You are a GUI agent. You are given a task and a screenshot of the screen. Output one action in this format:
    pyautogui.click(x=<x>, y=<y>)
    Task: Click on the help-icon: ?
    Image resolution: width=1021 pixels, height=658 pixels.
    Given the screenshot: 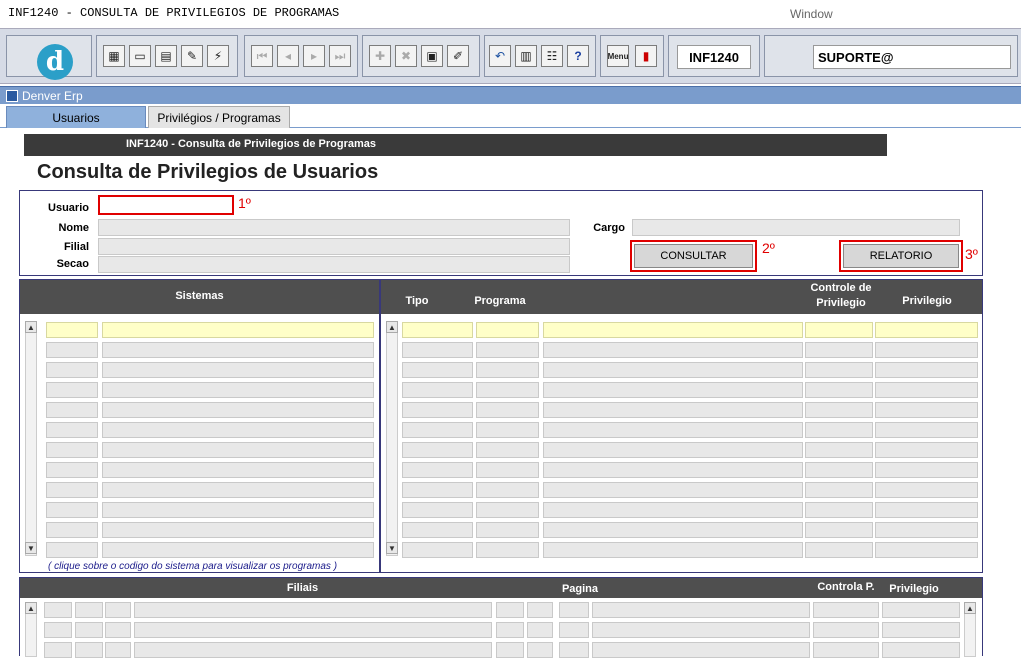 What is the action you would take?
    pyautogui.click(x=578, y=56)
    